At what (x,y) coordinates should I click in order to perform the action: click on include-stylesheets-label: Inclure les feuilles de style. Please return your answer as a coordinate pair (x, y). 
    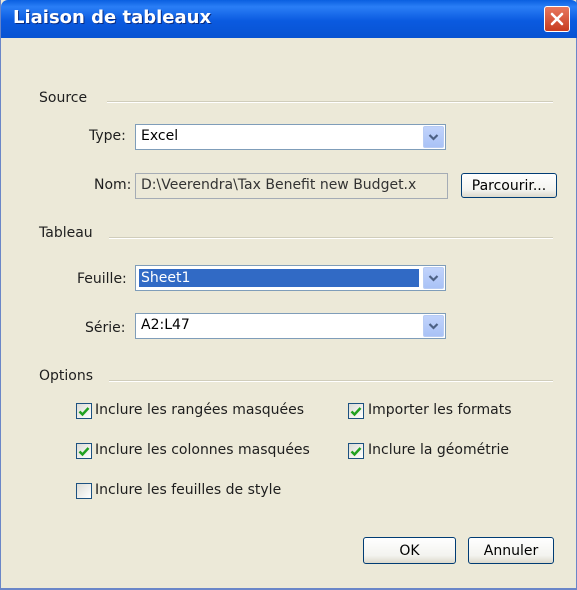
    Looking at the image, I should click on (188, 490).